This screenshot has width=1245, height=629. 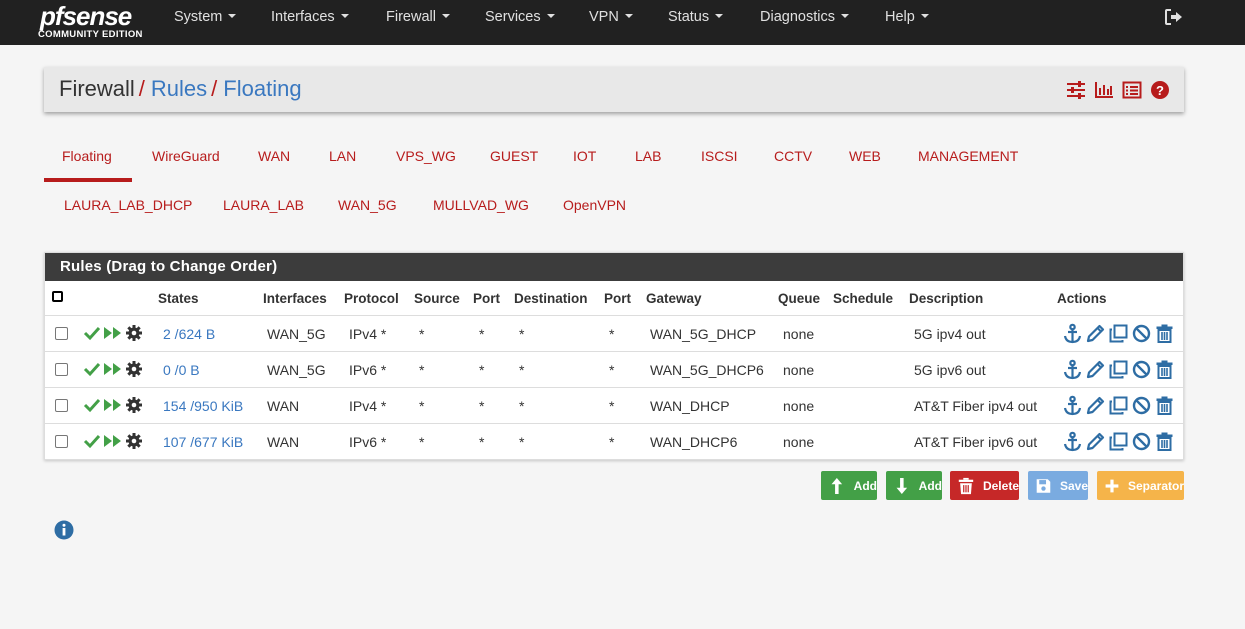 What do you see at coordinates (262, 88) in the screenshot?
I see `breadcrumb-floating: Floating` at bounding box center [262, 88].